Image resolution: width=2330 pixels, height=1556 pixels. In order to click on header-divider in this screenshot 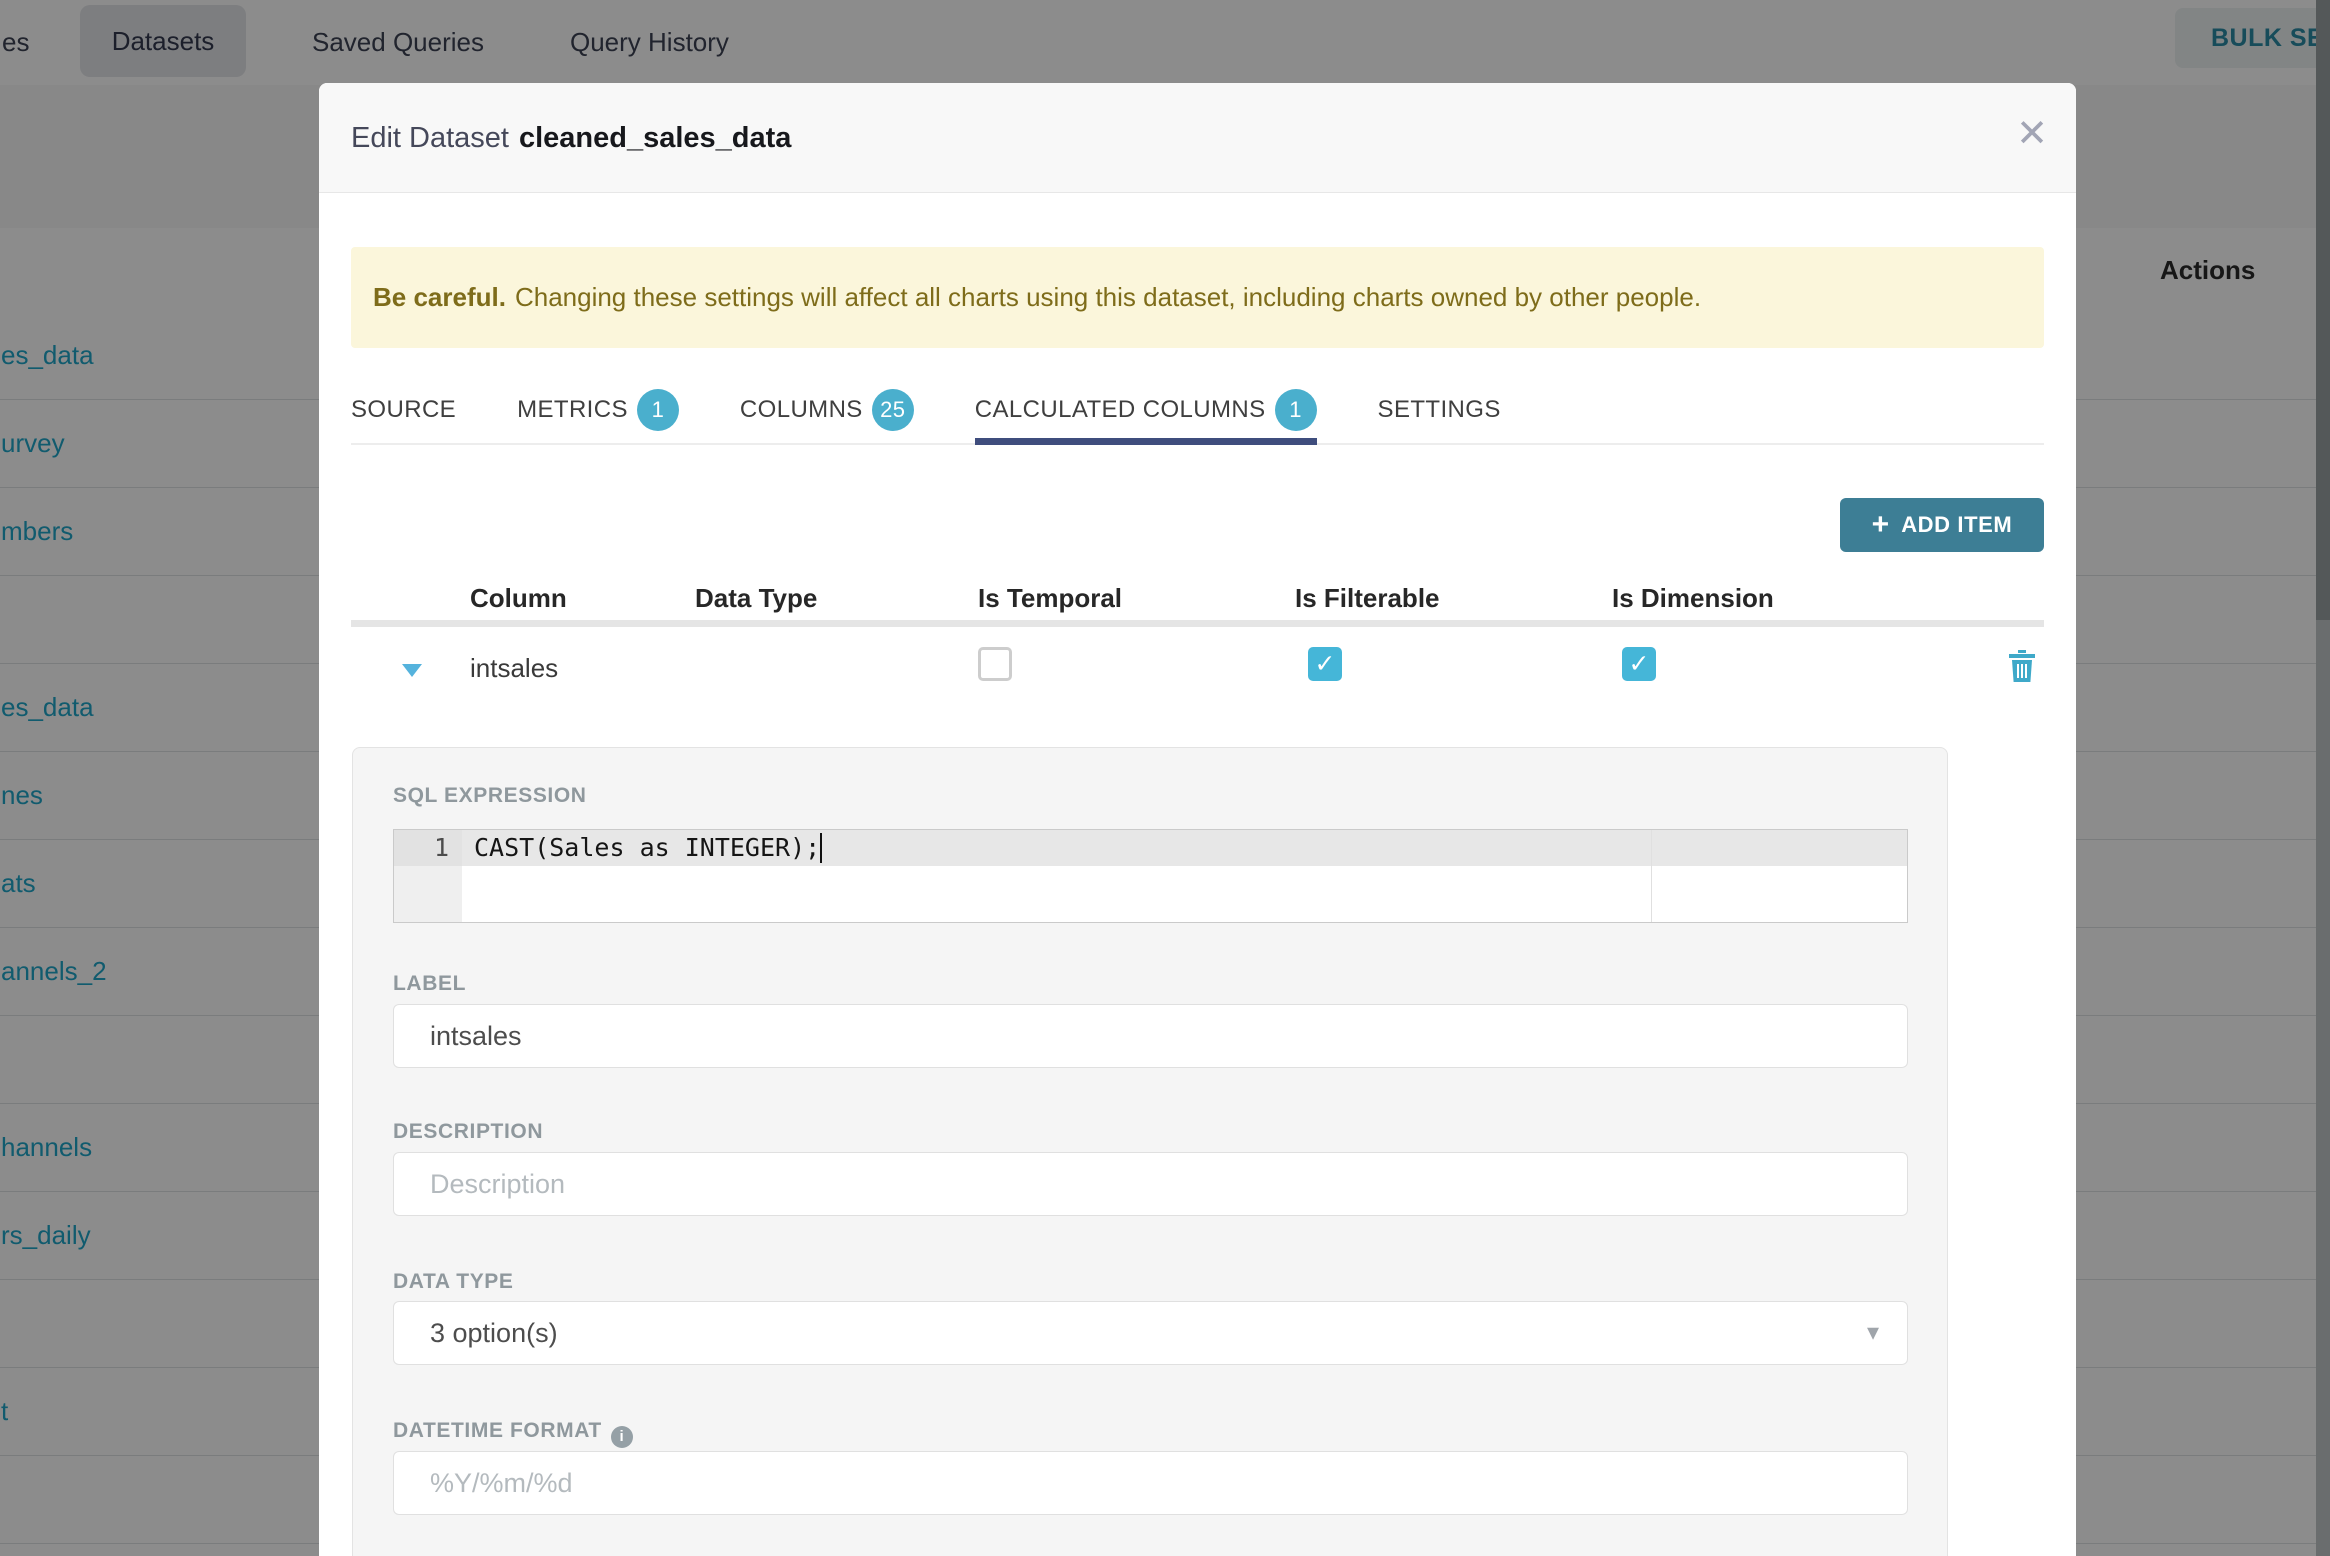, I will do `click(1197, 623)`.